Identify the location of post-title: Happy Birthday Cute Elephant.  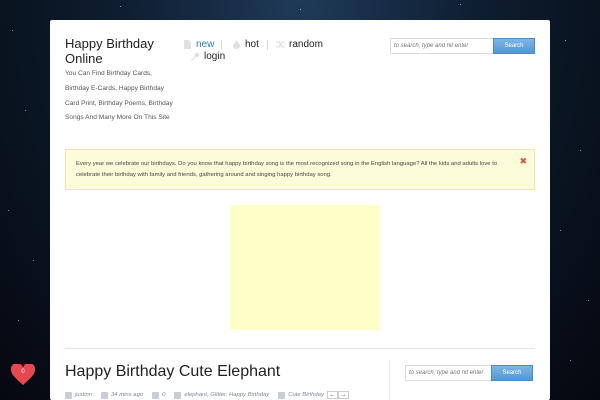
(172, 372).